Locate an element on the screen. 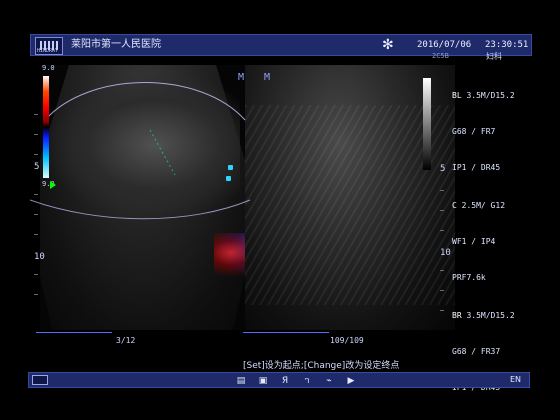 This screenshot has height=420, width=560. measure-hint-text: [Set]设为起点;[Change]改为设定终点 is located at coordinates (321, 366).